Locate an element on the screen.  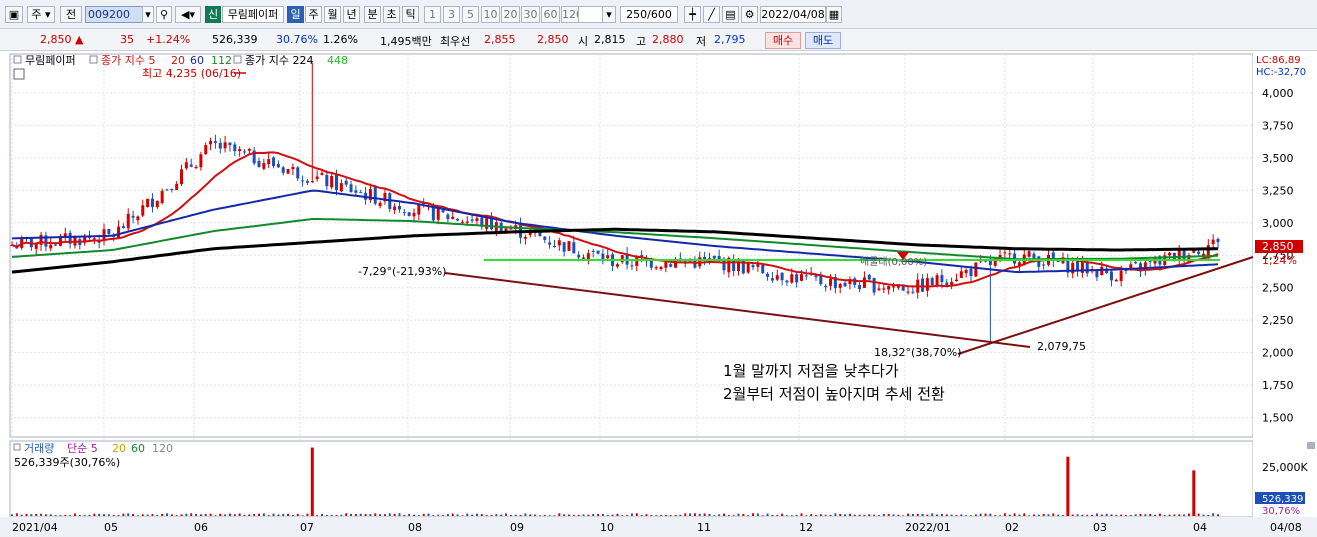
price-axis-tick: 3,500 is located at coordinates (1278, 158).